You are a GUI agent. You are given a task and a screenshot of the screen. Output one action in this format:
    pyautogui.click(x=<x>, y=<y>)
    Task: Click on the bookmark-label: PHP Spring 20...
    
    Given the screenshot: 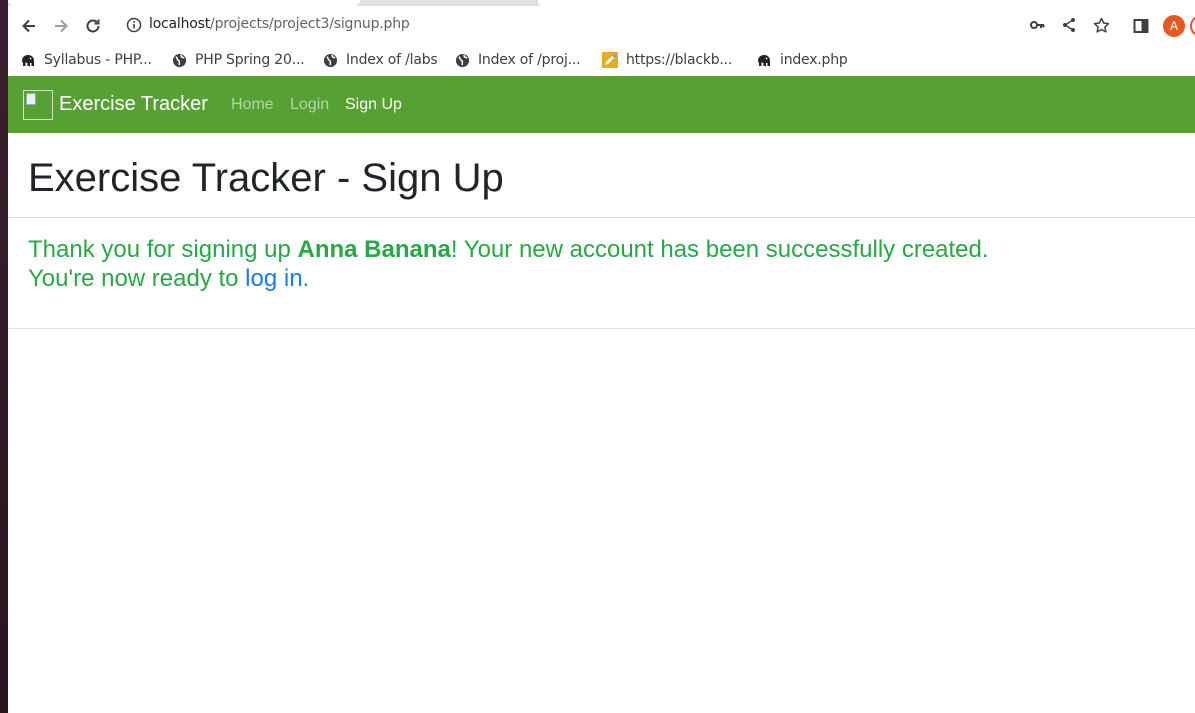 What is the action you would take?
    pyautogui.click(x=250, y=60)
    